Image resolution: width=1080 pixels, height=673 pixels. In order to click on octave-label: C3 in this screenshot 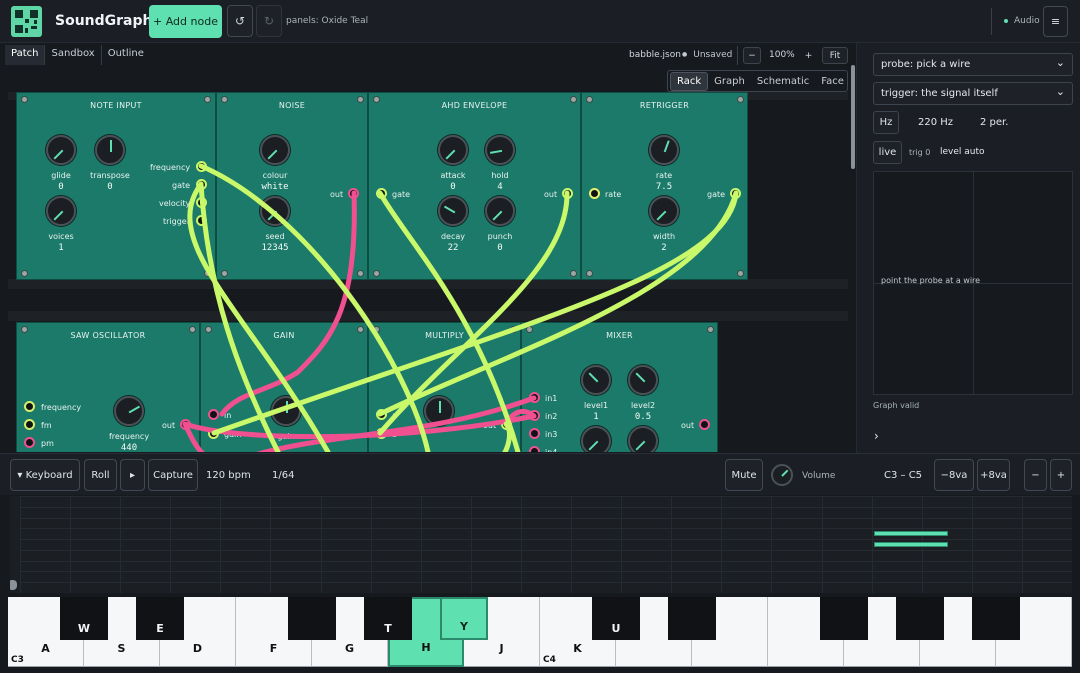, I will do `click(17, 660)`.